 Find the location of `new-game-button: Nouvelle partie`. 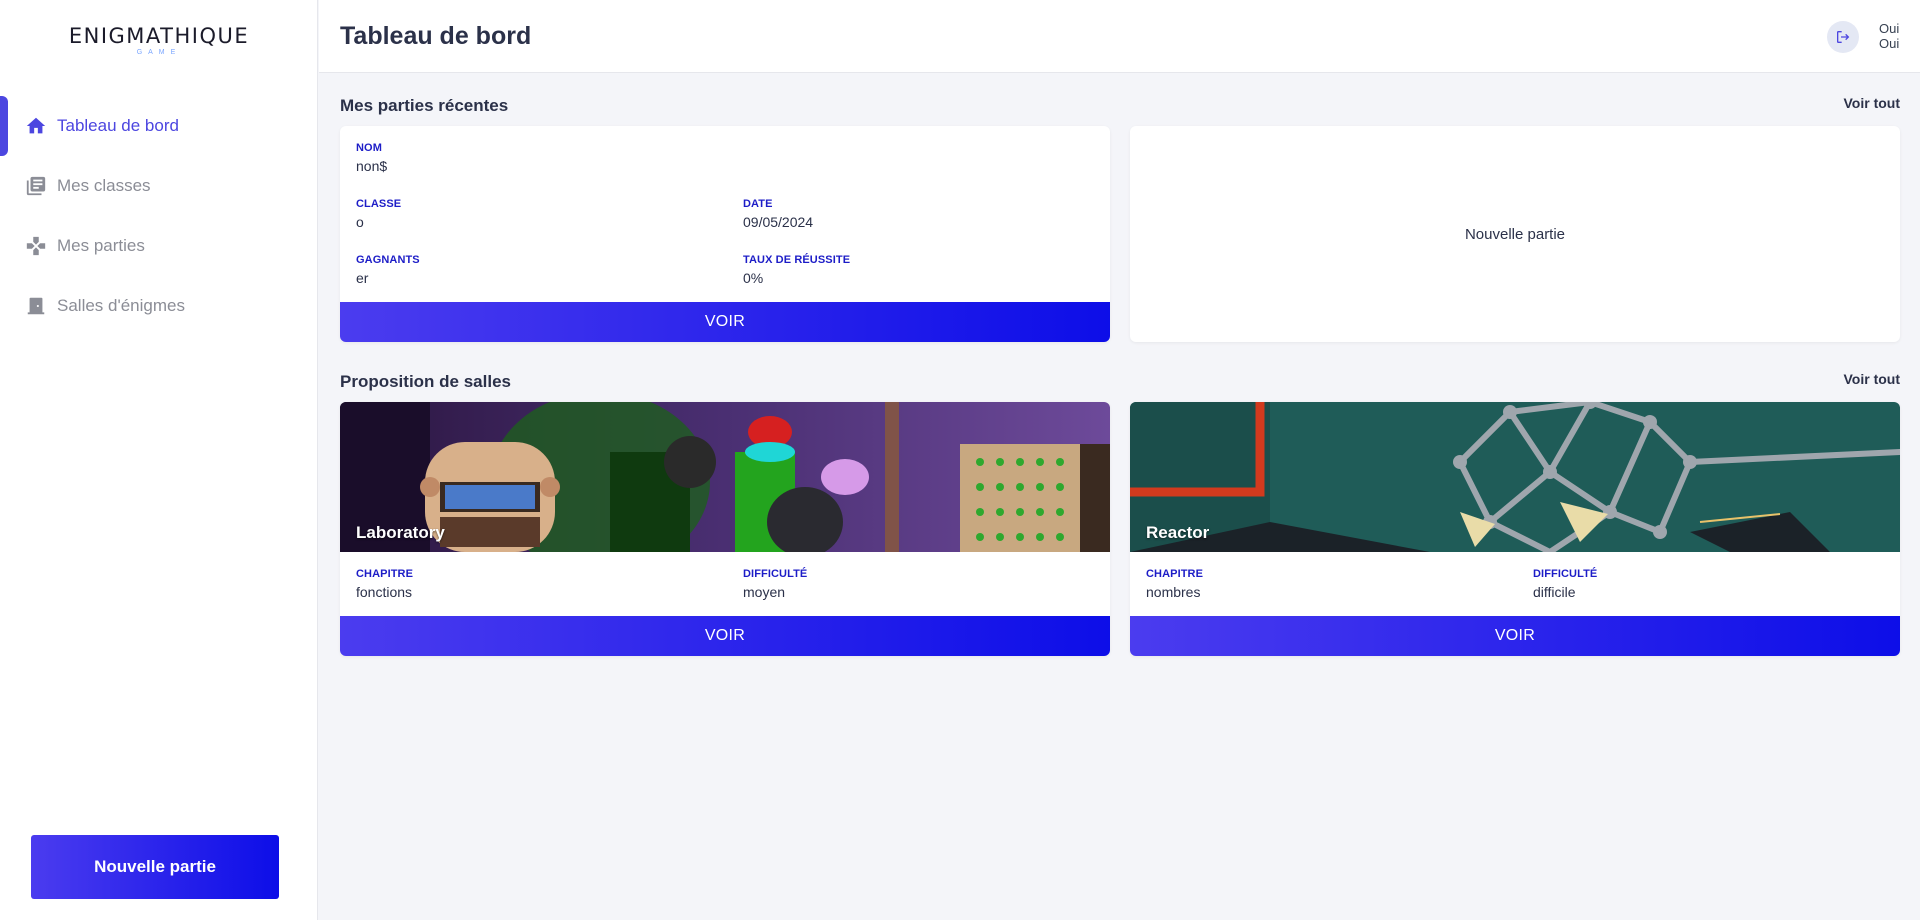

new-game-button: Nouvelle partie is located at coordinates (155, 867).